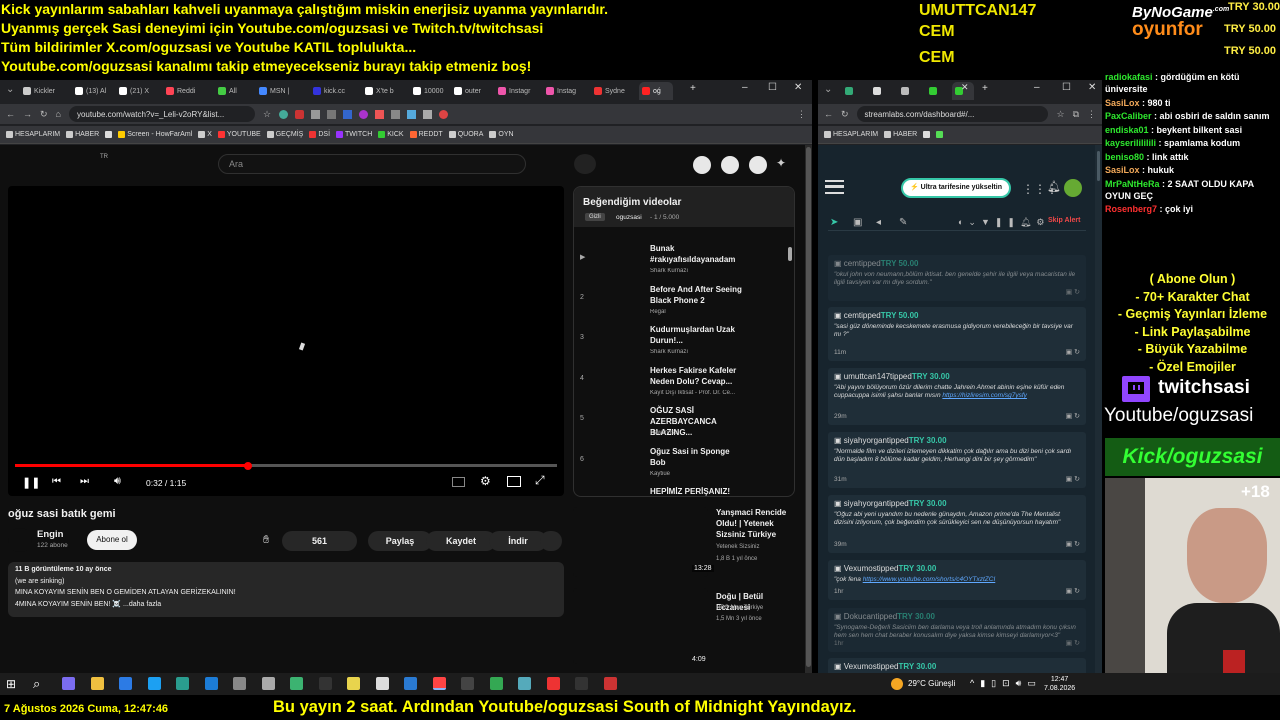  Describe the element at coordinates (117, 481) in the screenshot. I see `volume-icon: 🔊︎` at that location.